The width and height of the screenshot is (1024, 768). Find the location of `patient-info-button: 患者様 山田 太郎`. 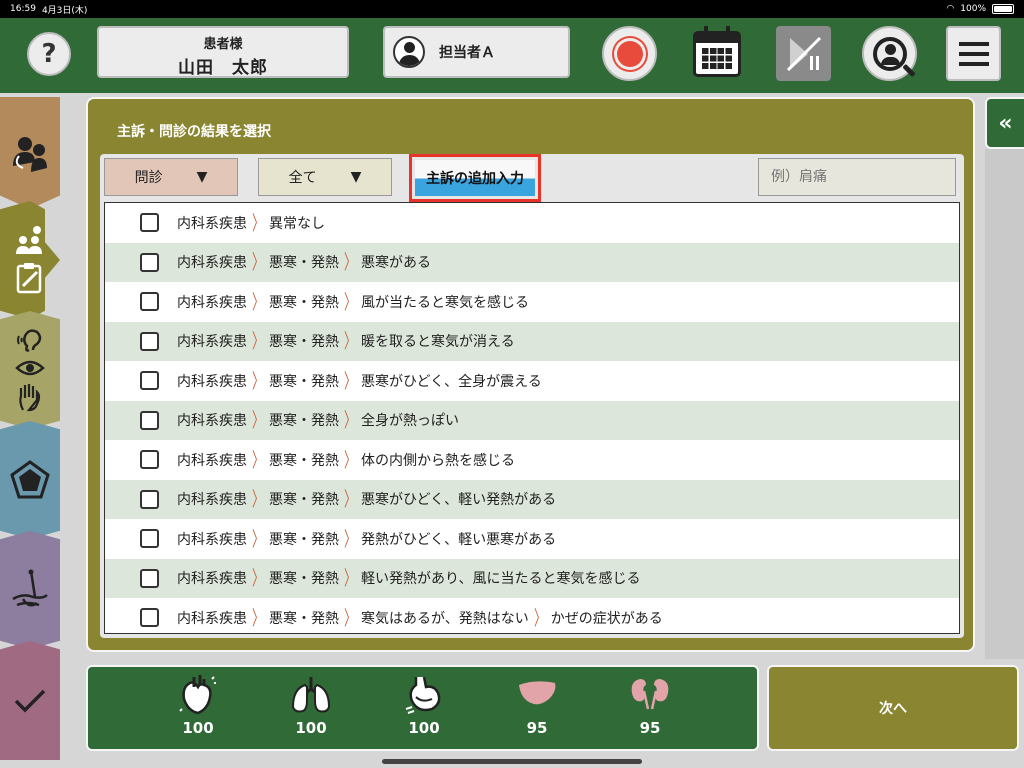

patient-info-button: 患者様 山田 太郎 is located at coordinates (223, 52).